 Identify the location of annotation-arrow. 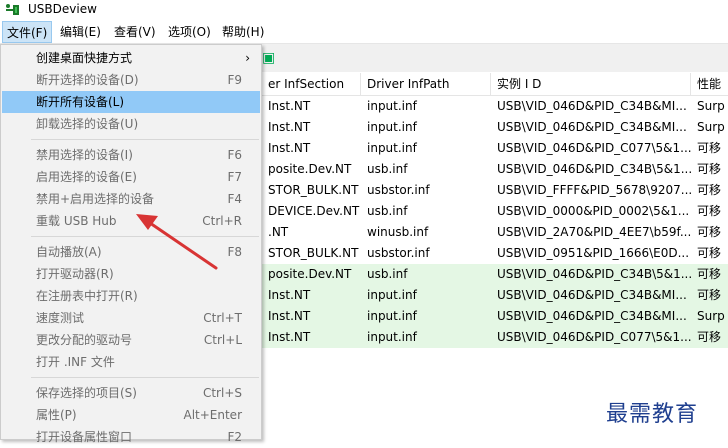
(177, 242).